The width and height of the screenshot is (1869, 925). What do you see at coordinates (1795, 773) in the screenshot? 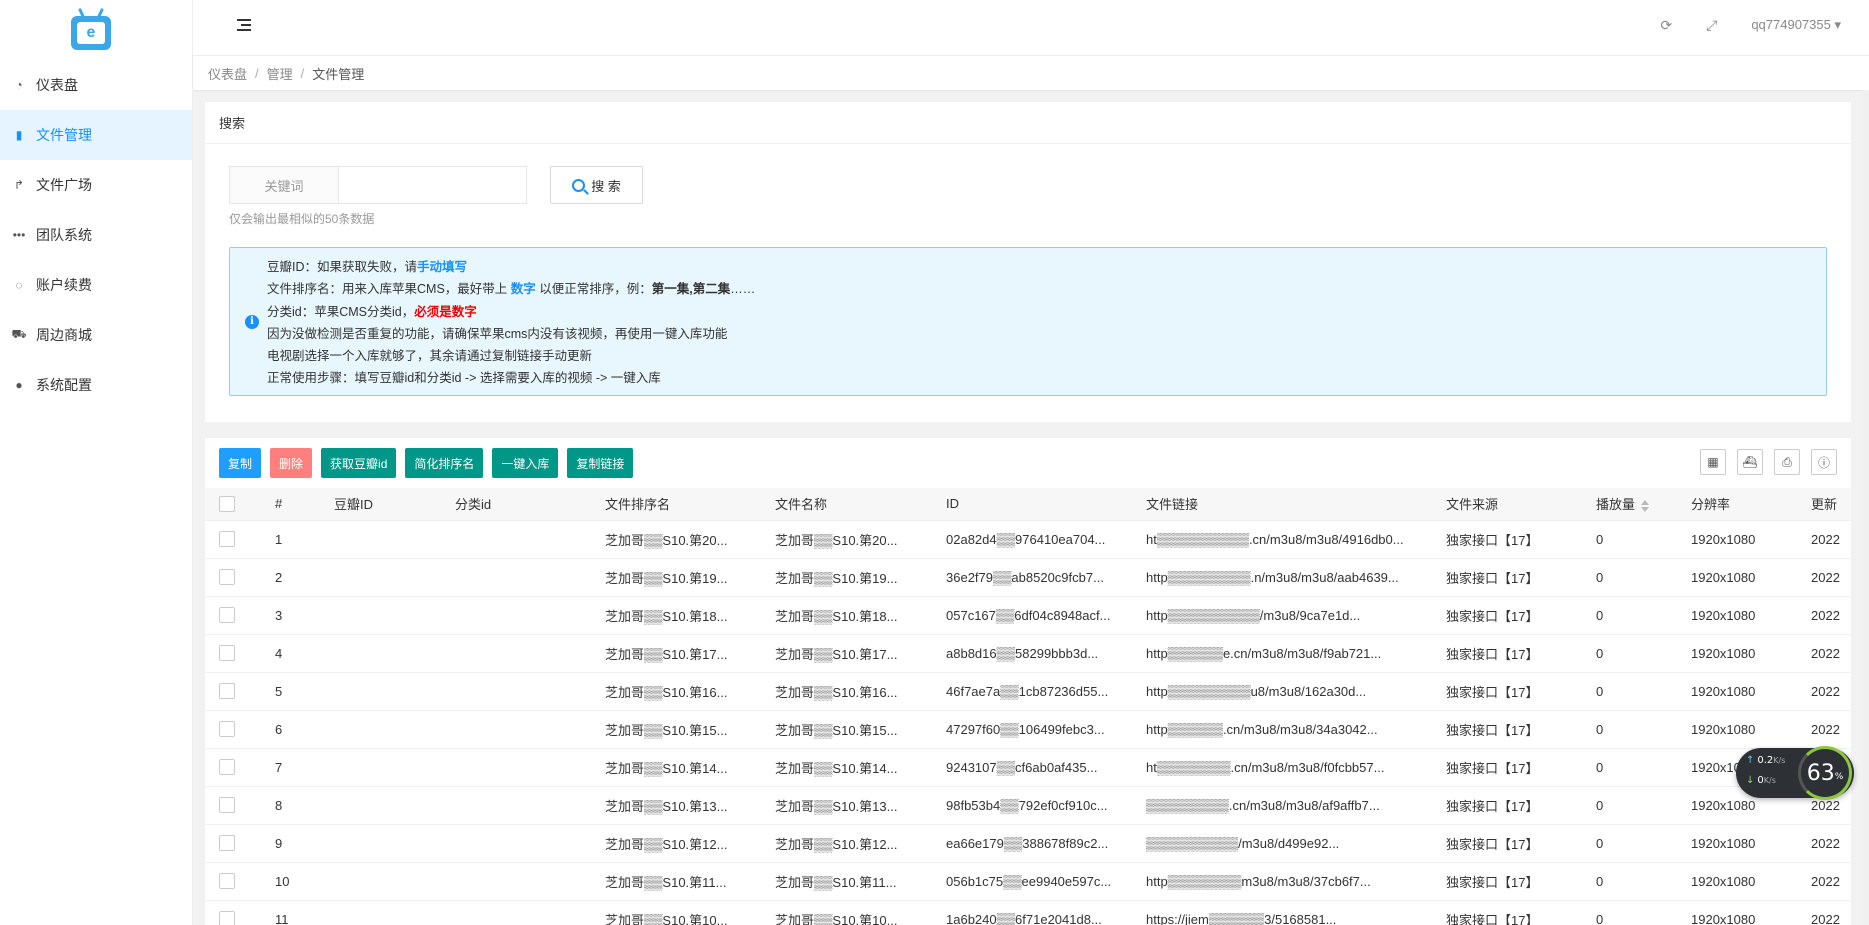
I see `net-speed-widget: ↑ 0.2K/s ↓ 0K/s 63%` at bounding box center [1795, 773].